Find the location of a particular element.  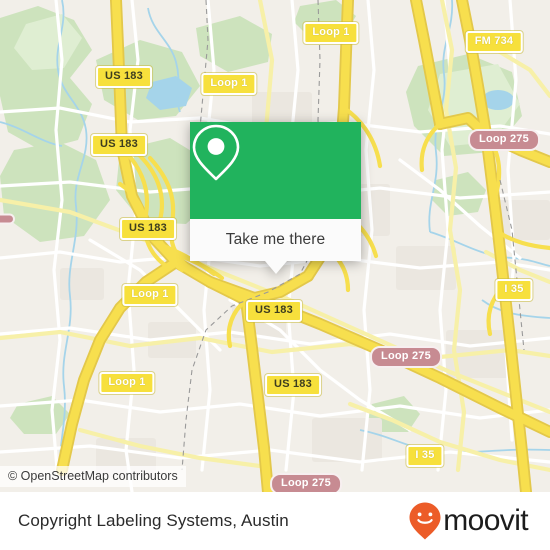

shield-loop-275-mid: Loop 275 is located at coordinates (406, 357).